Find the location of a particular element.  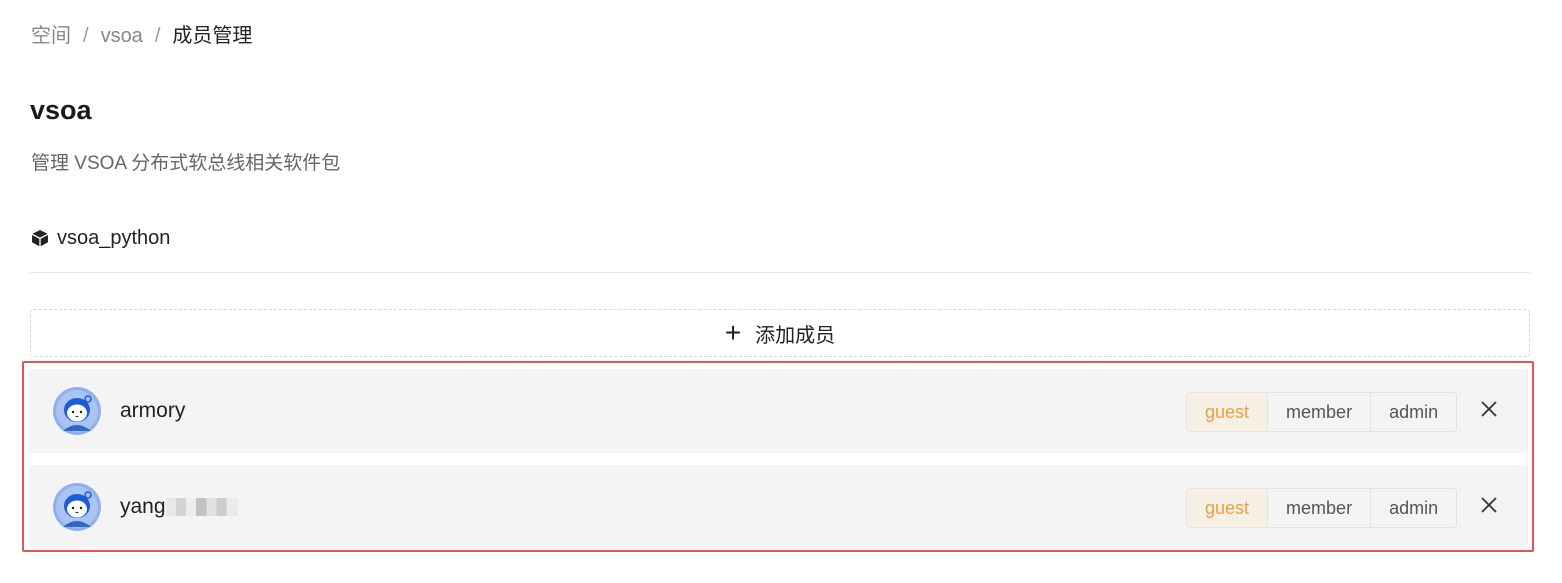

package-link: vsoa_python is located at coordinates (100, 238).